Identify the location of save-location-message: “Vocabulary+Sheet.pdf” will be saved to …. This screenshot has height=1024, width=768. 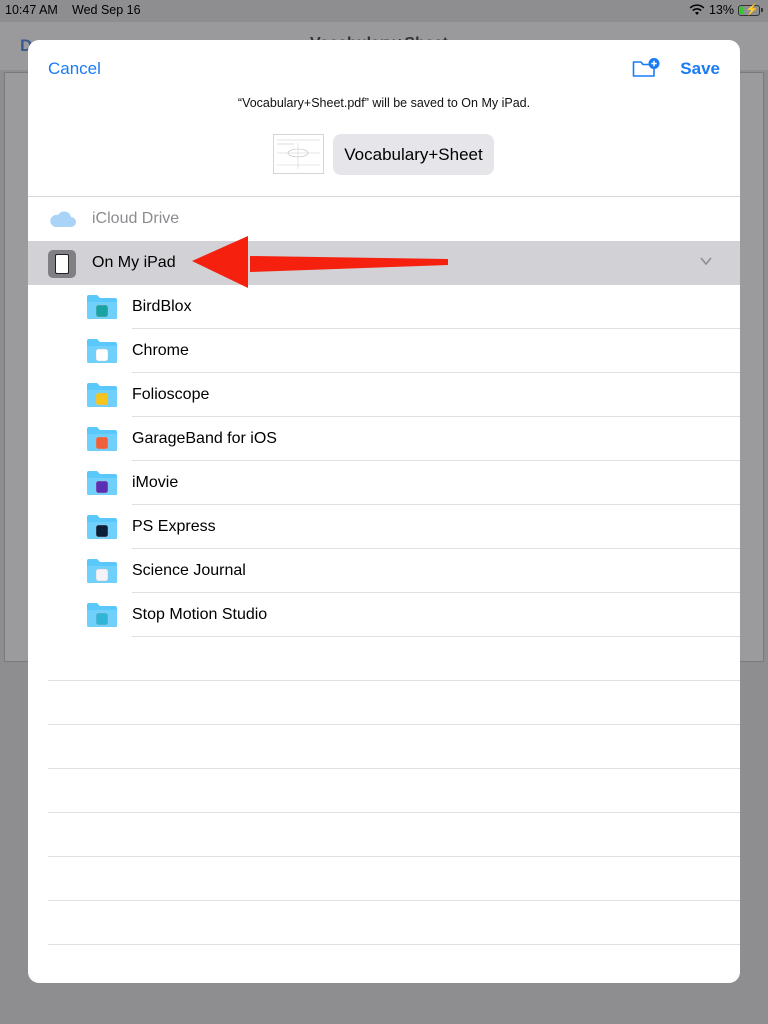
(384, 103).